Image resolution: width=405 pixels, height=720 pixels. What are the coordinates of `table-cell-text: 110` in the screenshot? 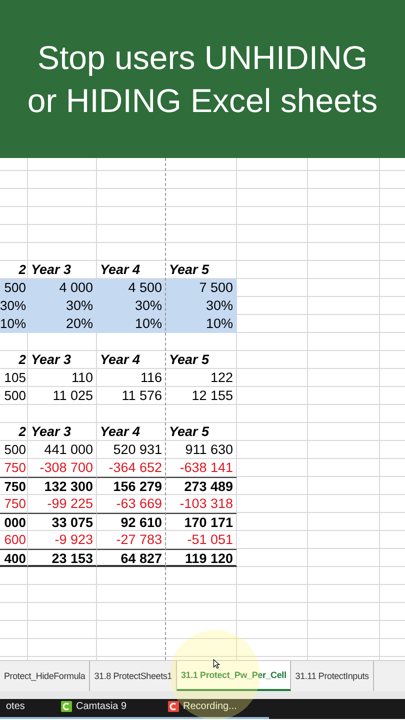 It's located at (82, 378).